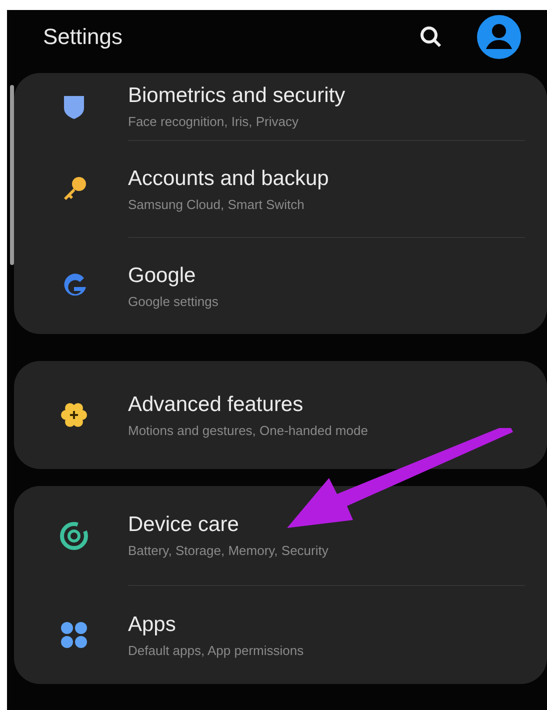  I want to click on item-subtitle: Google settings, so click(174, 301).